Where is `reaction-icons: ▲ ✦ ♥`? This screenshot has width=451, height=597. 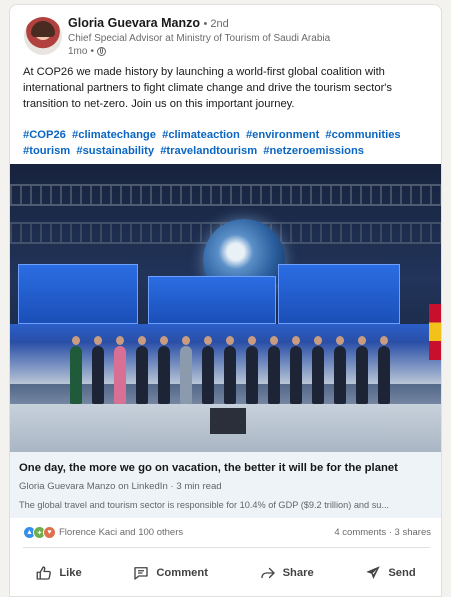 reaction-icons: ▲ ✦ ♥ is located at coordinates (39, 532).